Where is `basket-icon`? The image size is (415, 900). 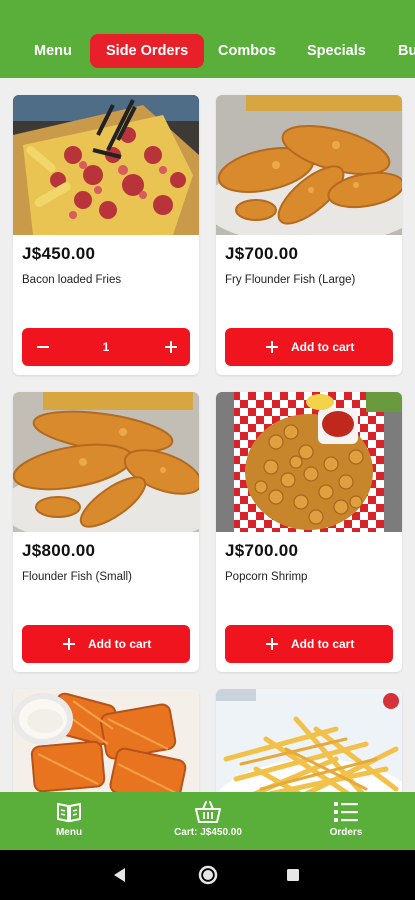
basket-icon is located at coordinates (208, 812).